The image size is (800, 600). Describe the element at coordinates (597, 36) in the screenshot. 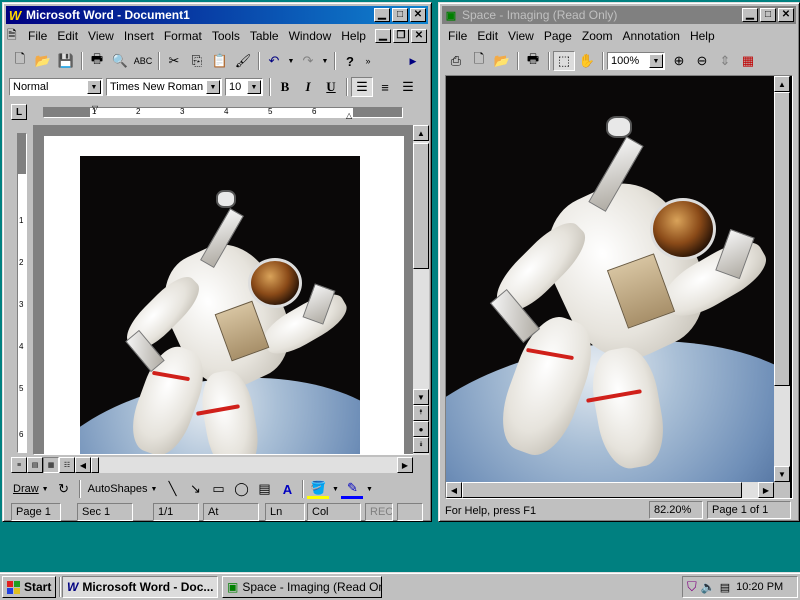

I see `menu-zoom: Zoom` at that location.